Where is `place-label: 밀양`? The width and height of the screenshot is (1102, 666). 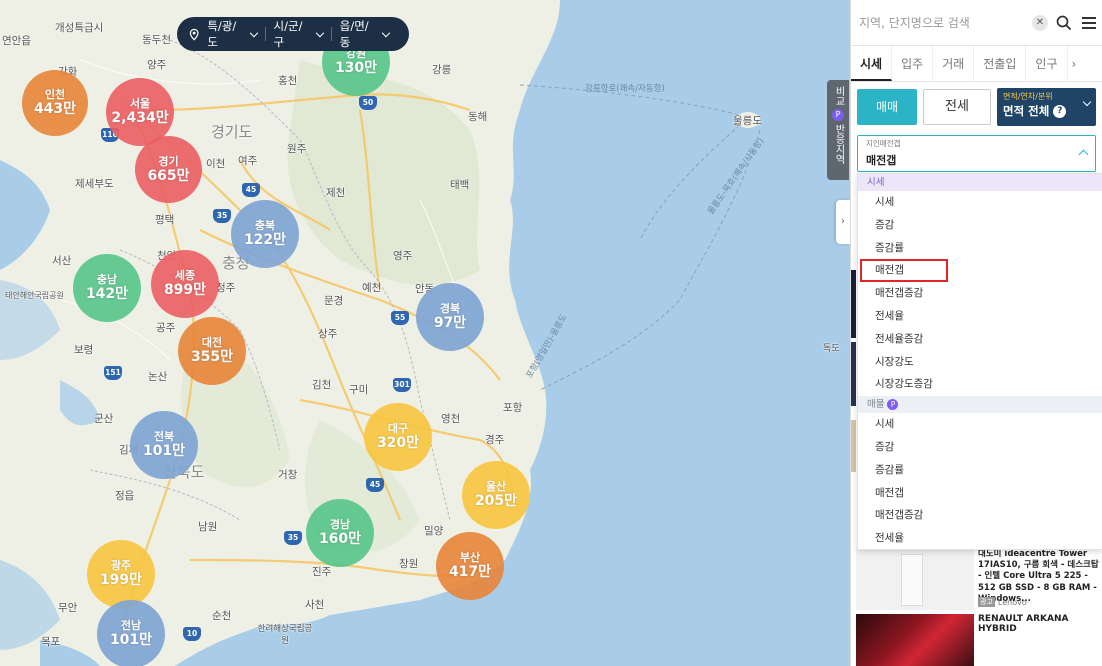 place-label: 밀양 is located at coordinates (434, 531).